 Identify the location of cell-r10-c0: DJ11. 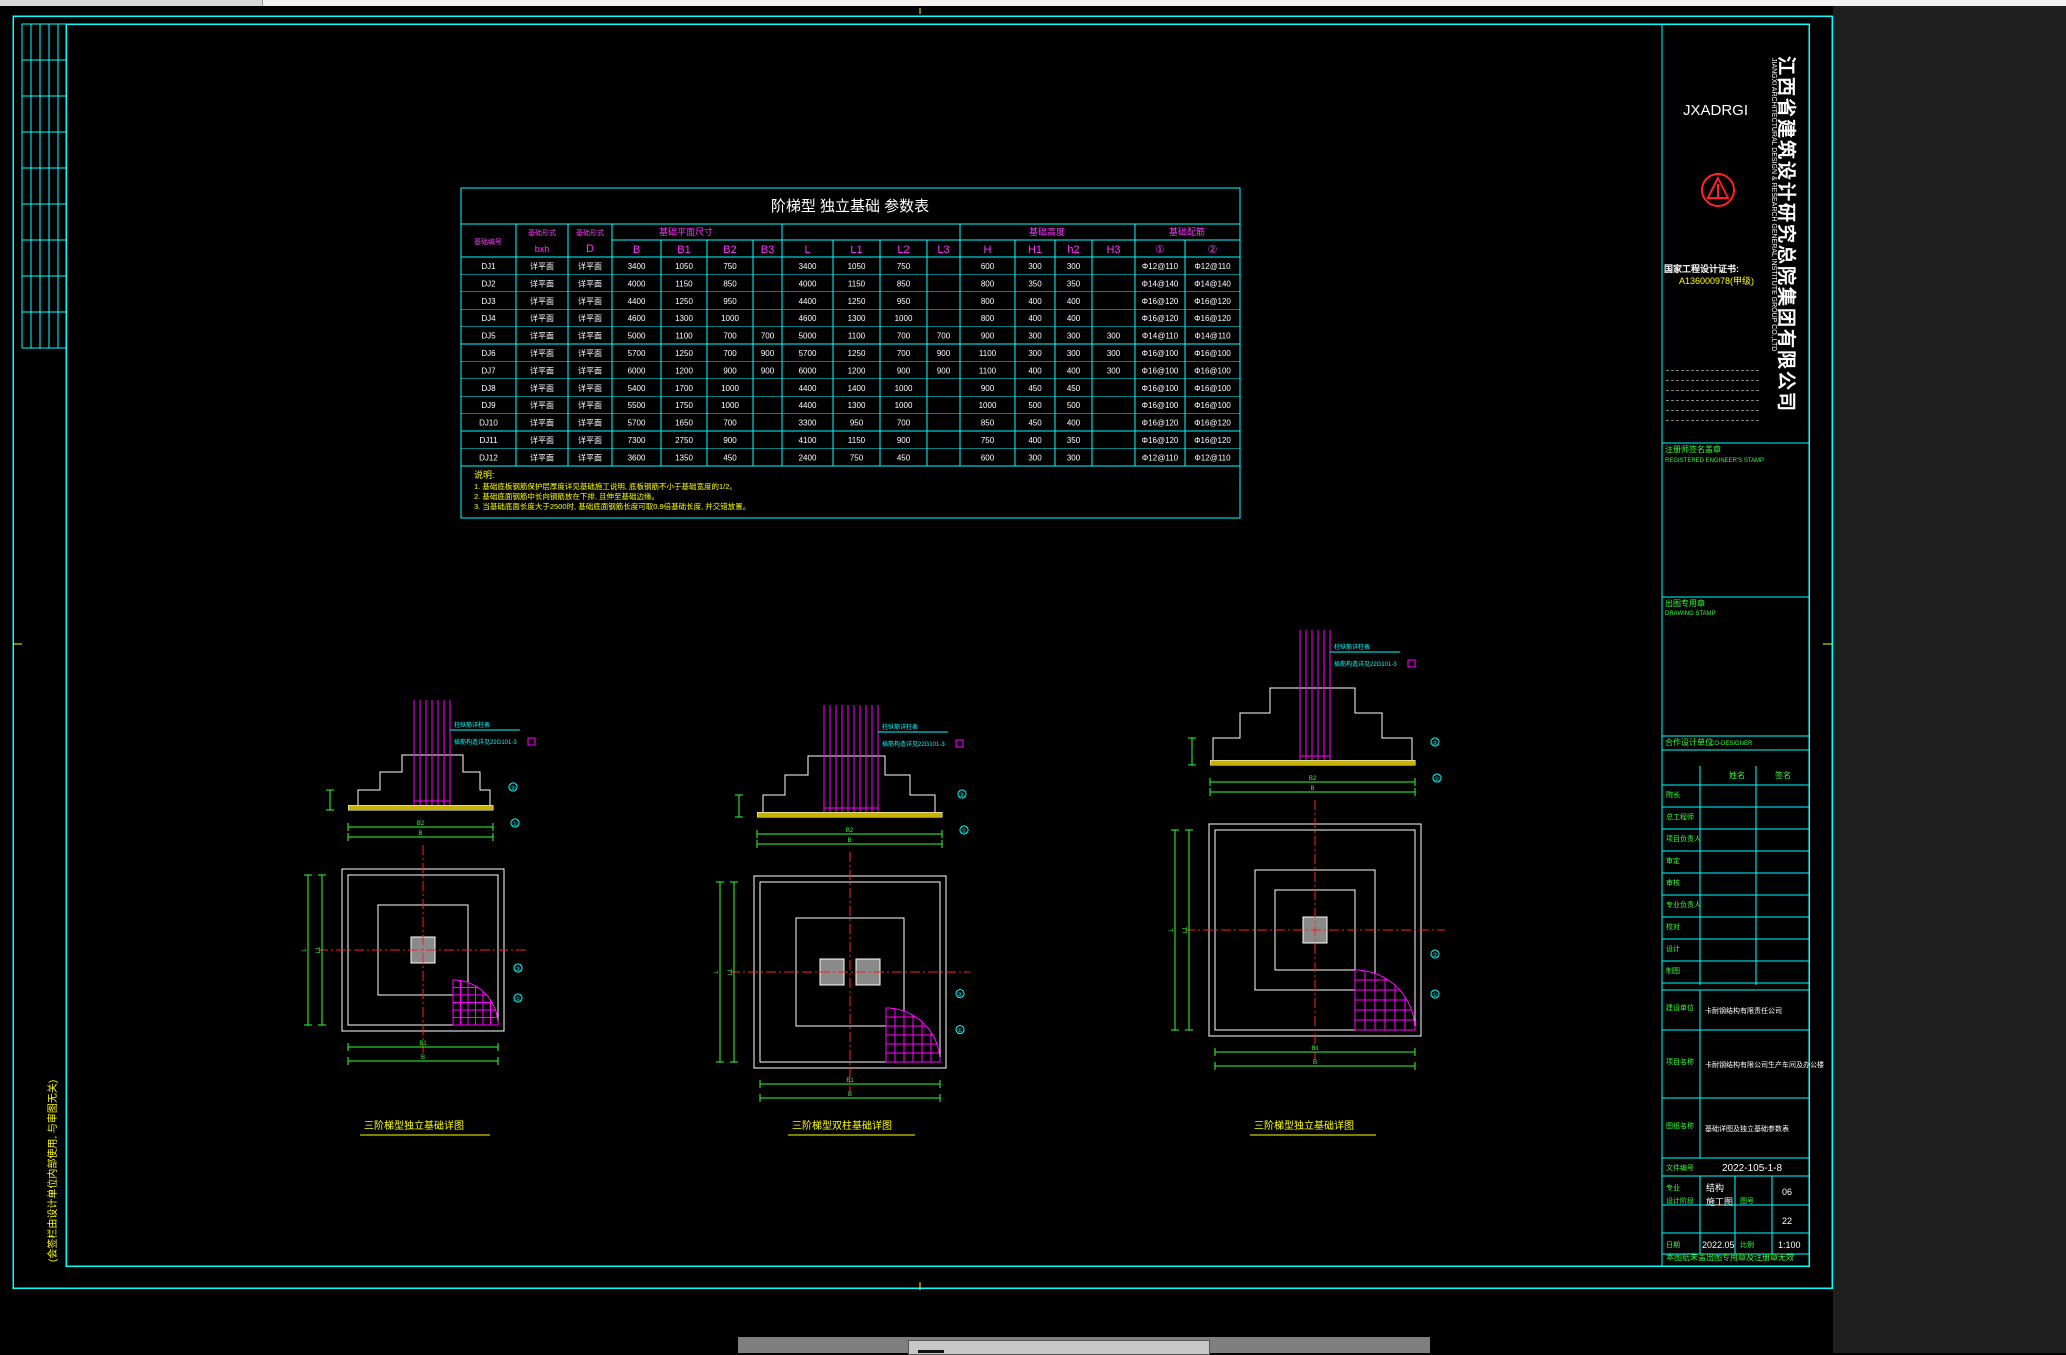
(488, 440).